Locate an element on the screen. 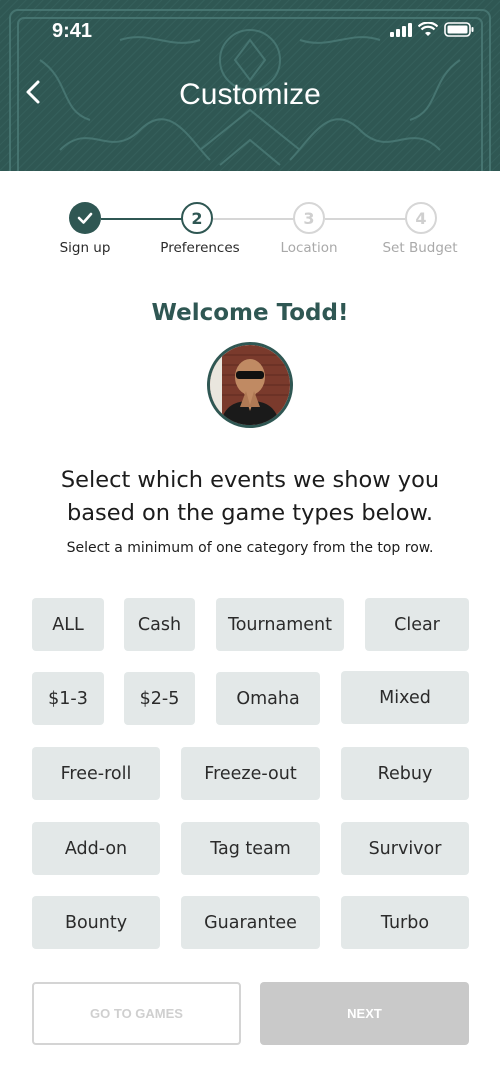 This screenshot has width=500, height=1083. chip-mixed: Mixed is located at coordinates (405, 697).